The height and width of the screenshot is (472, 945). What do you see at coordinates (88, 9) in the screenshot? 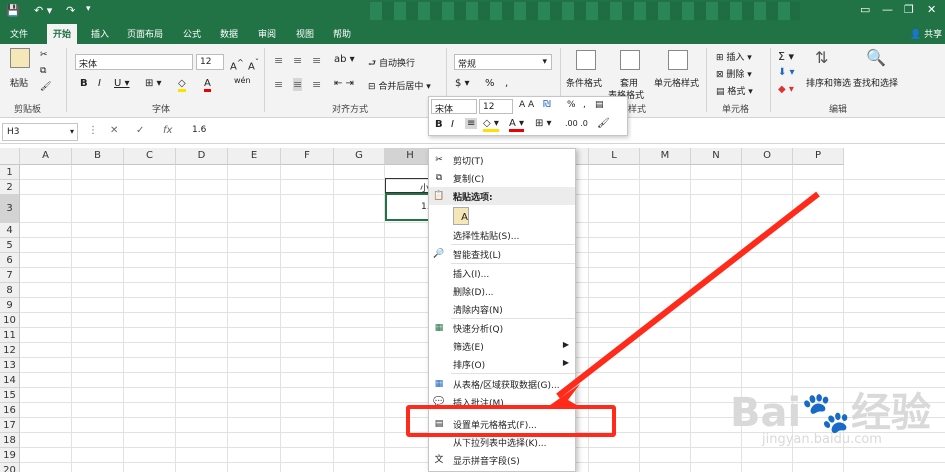
I see `customize-qat-icon: ▾` at bounding box center [88, 9].